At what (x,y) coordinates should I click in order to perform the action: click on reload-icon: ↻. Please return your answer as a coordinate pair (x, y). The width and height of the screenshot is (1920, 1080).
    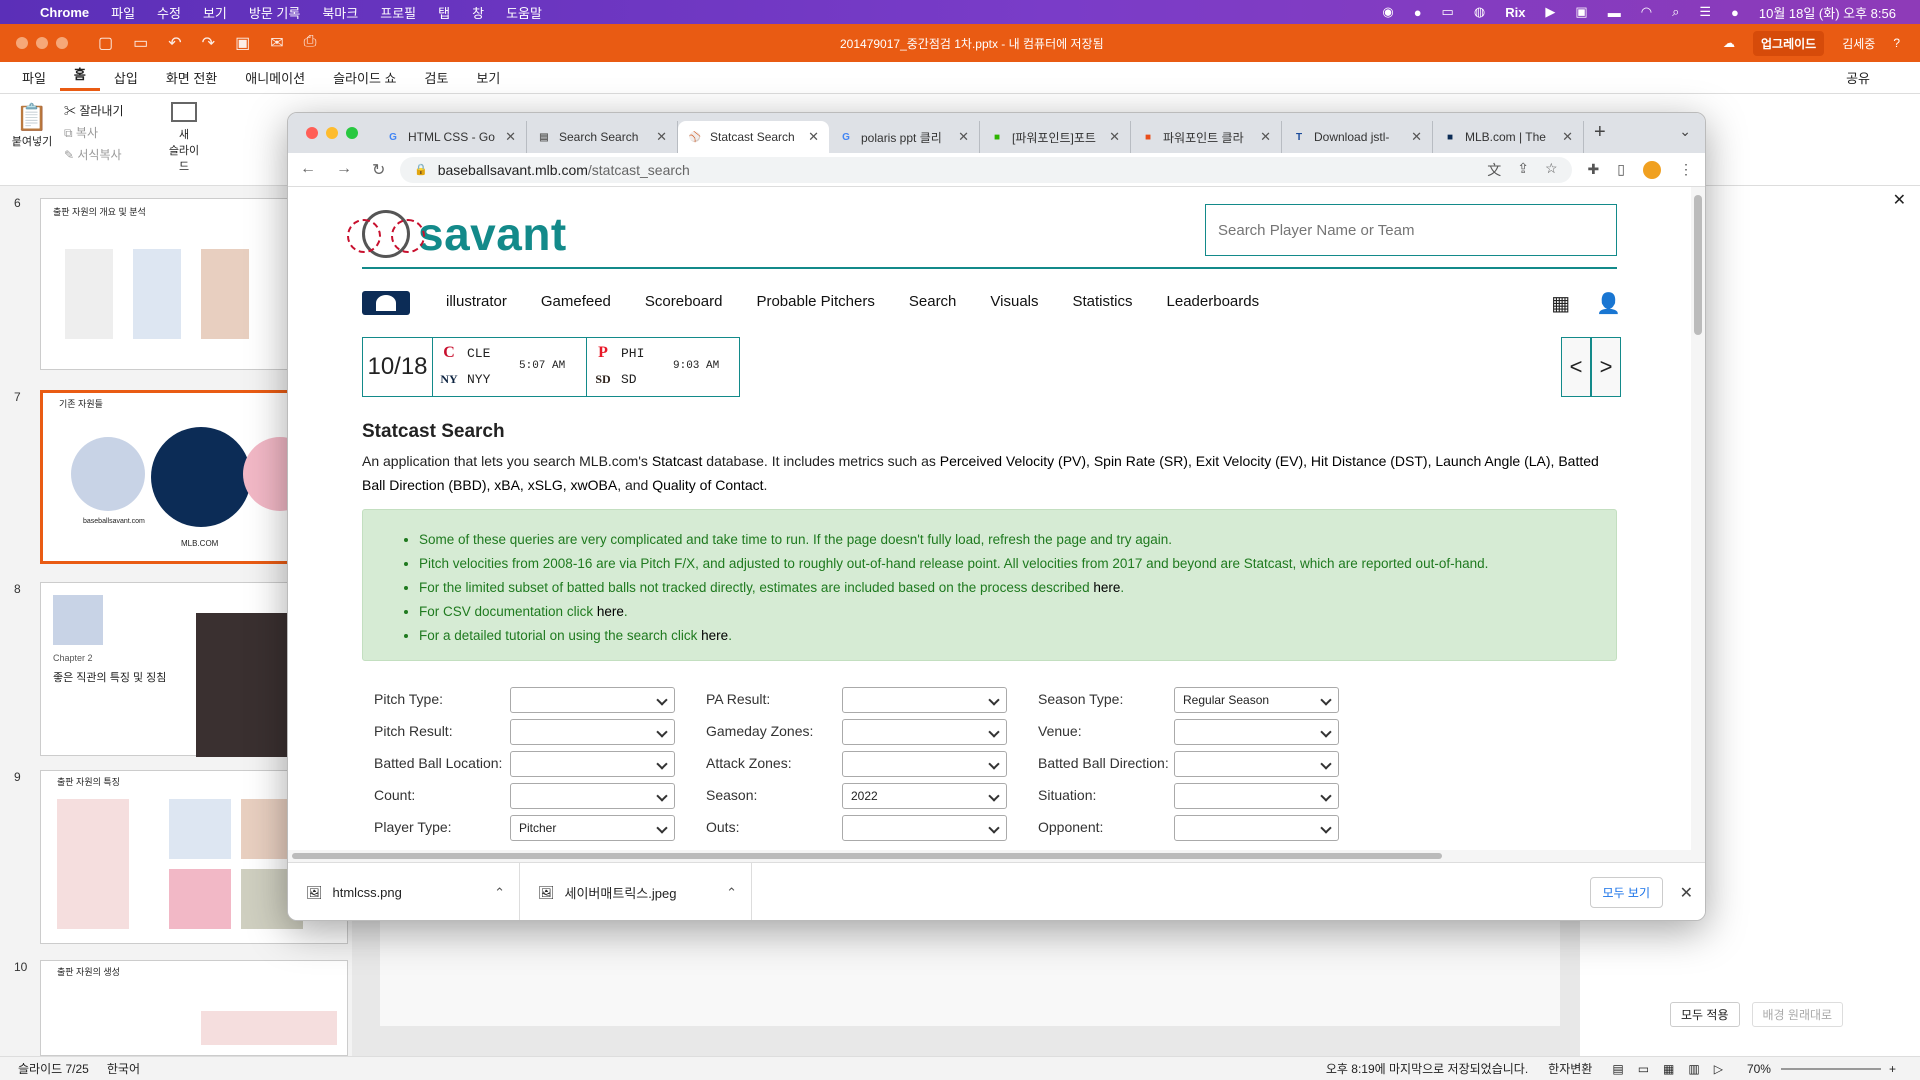
    Looking at the image, I should click on (378, 170).